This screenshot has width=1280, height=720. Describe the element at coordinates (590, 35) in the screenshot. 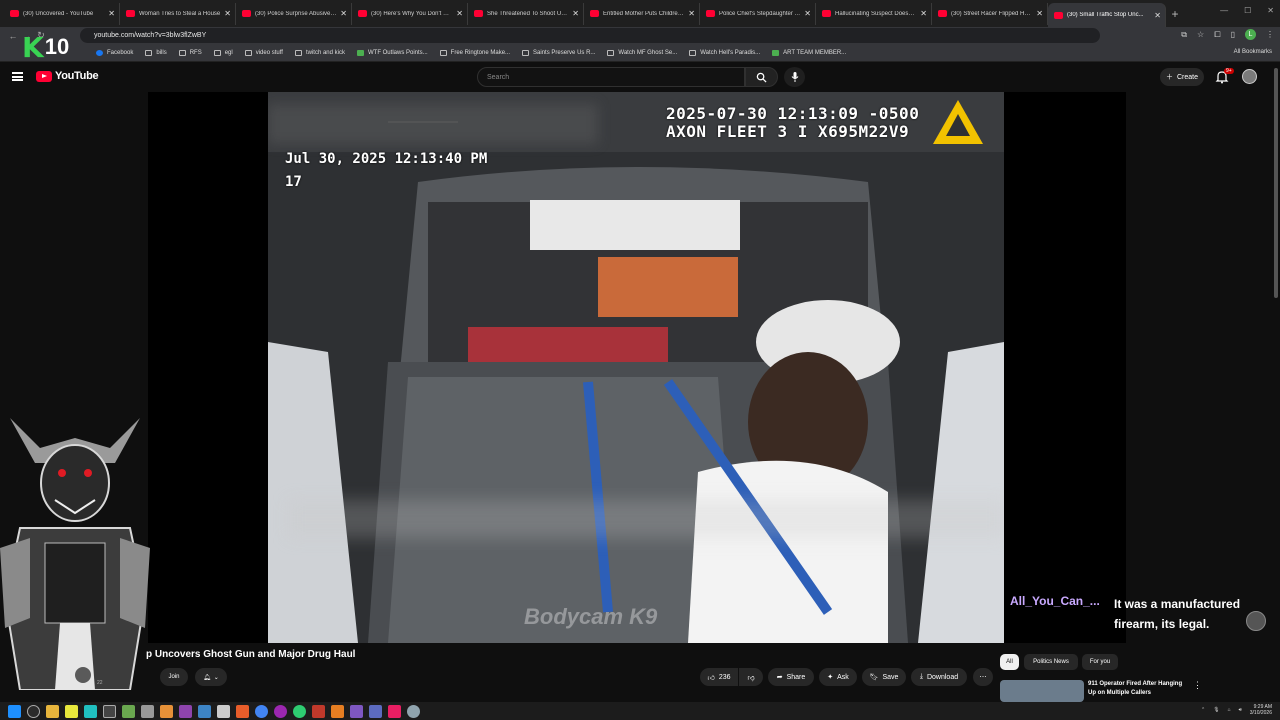

I see `address-bar: youtube.com/watch?v=3blw3flZwBY` at that location.